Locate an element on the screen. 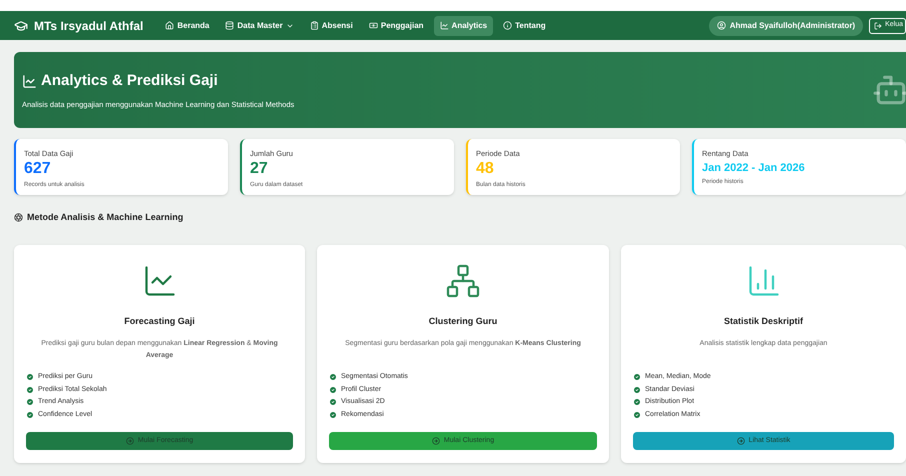  brand-name: MTs Irsyadul Athfal is located at coordinates (89, 25).